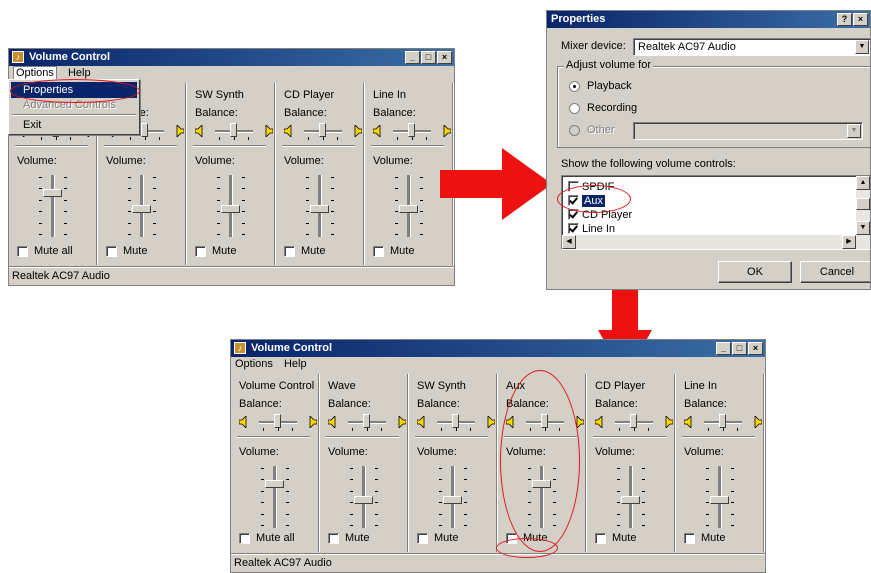  Describe the element at coordinates (574, 86) in the screenshot. I see `radio-playback-button` at that location.